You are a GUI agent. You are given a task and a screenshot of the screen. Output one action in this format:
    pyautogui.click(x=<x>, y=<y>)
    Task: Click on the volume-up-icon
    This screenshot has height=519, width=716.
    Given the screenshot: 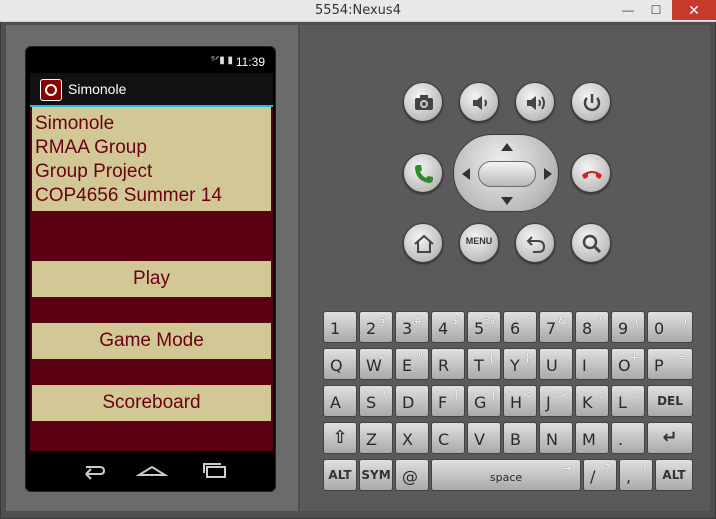 What is the action you would take?
    pyautogui.click(x=536, y=103)
    